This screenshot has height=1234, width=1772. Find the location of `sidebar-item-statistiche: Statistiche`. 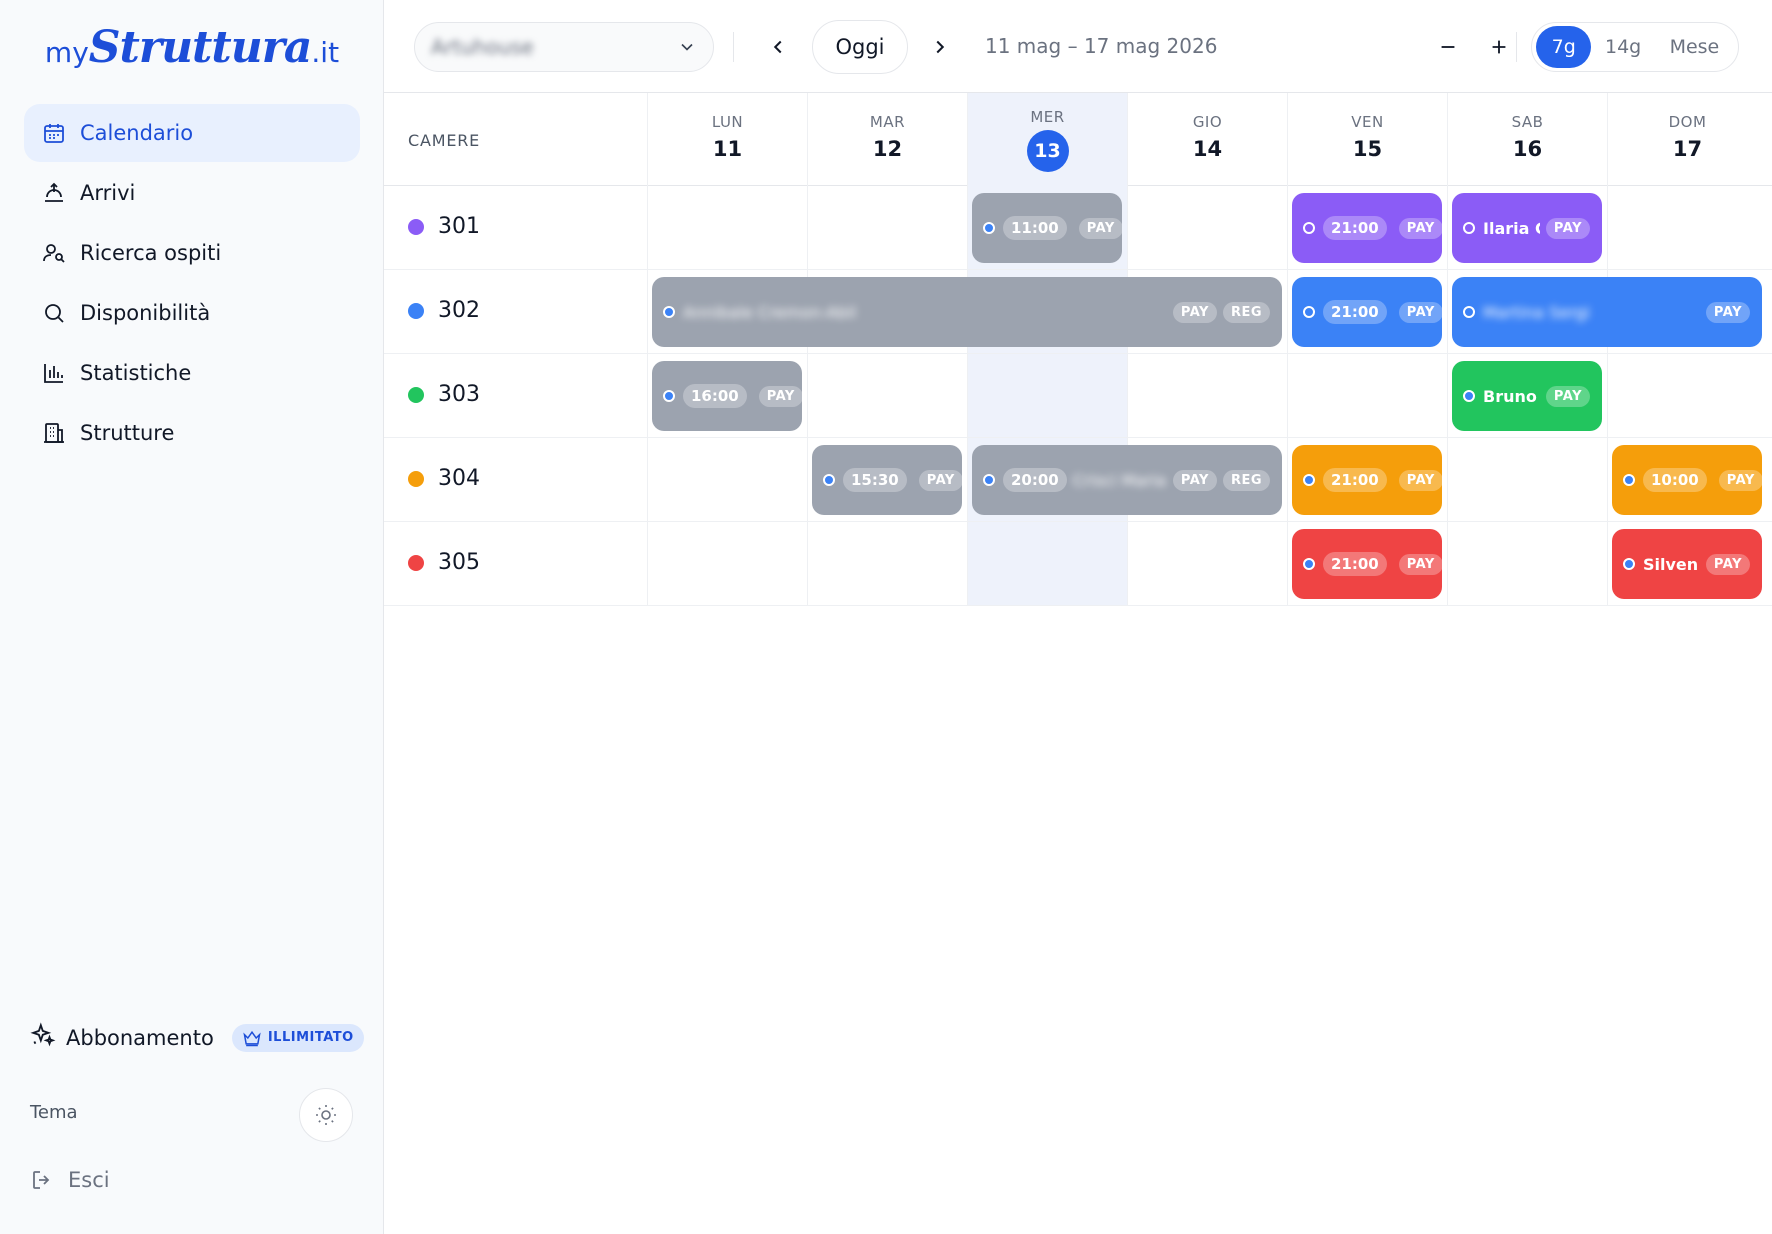

sidebar-item-statistiche: Statistiche is located at coordinates (192, 373).